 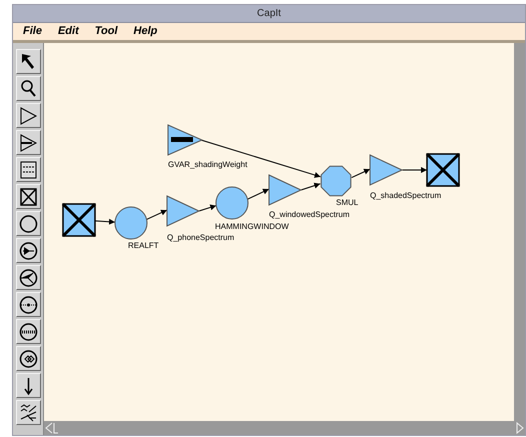 What do you see at coordinates (208, 164) in the screenshot?
I see `node-label: GVAR_shadingWeight` at bounding box center [208, 164].